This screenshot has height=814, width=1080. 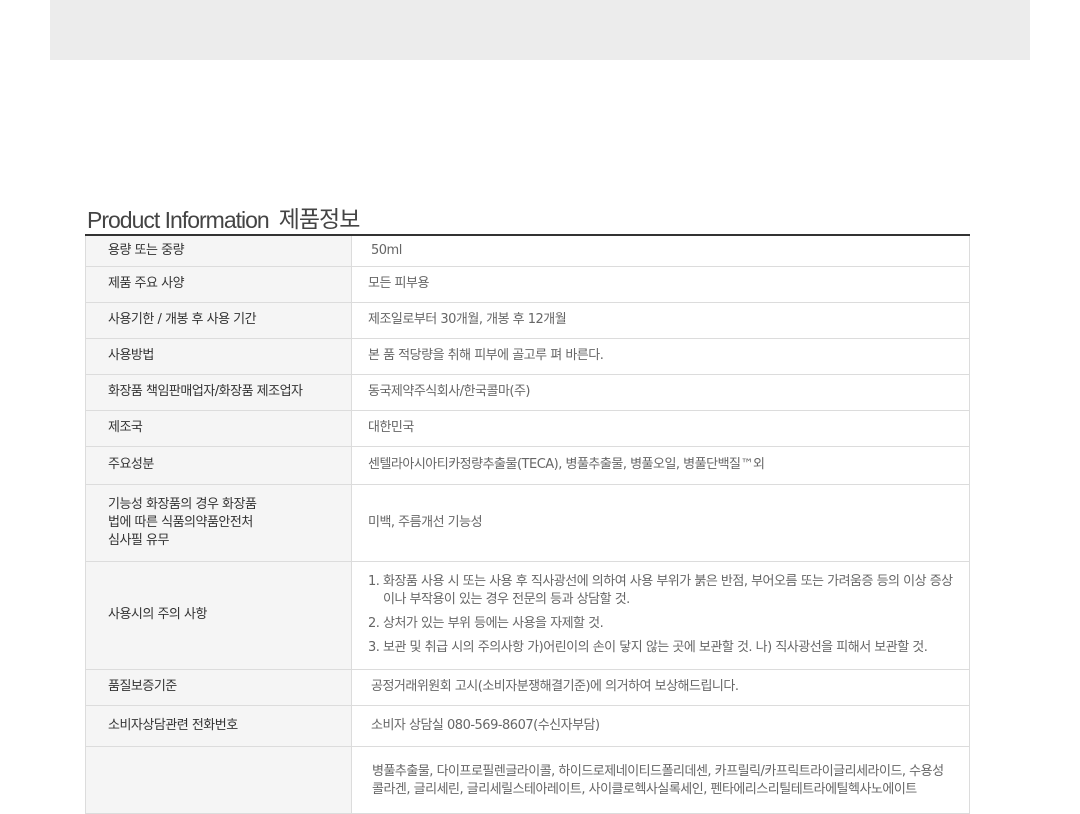 What do you see at coordinates (180, 522) in the screenshot?
I see `row-label-line: 법에 따른 식품의약품안전처` at bounding box center [180, 522].